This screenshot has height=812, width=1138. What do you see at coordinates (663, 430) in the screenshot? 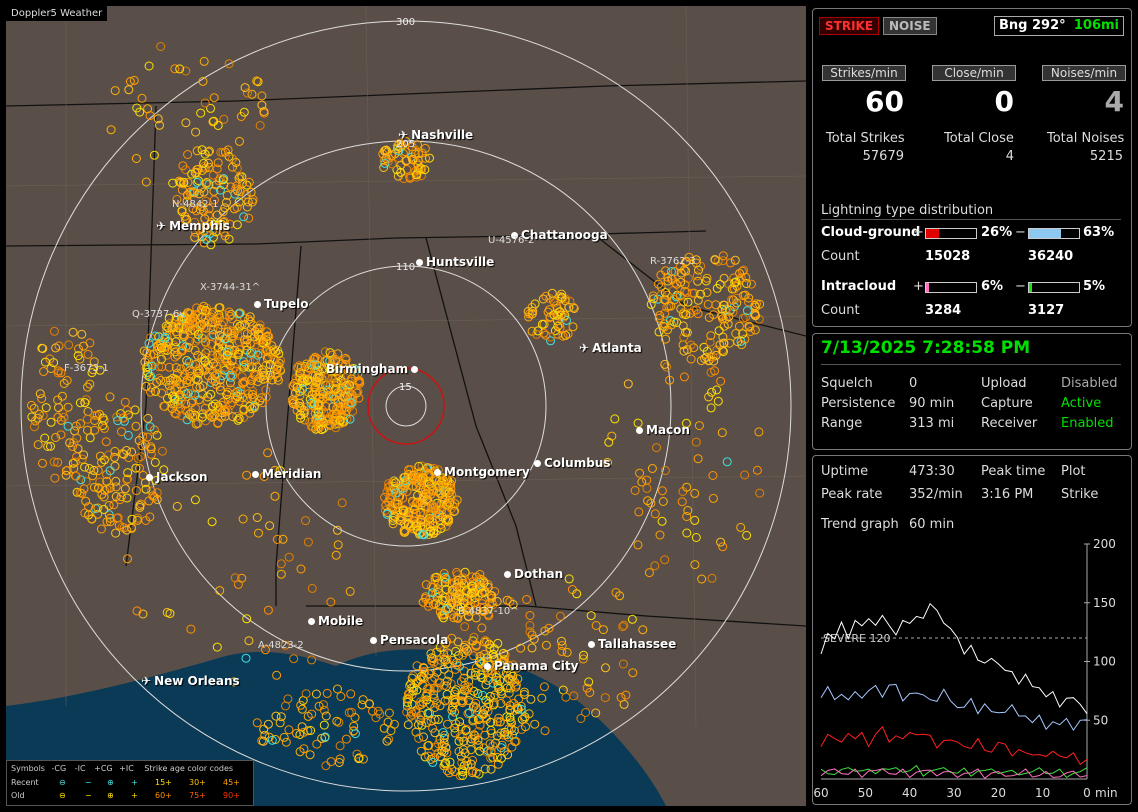
I see `city-macon: Macon` at bounding box center [663, 430].